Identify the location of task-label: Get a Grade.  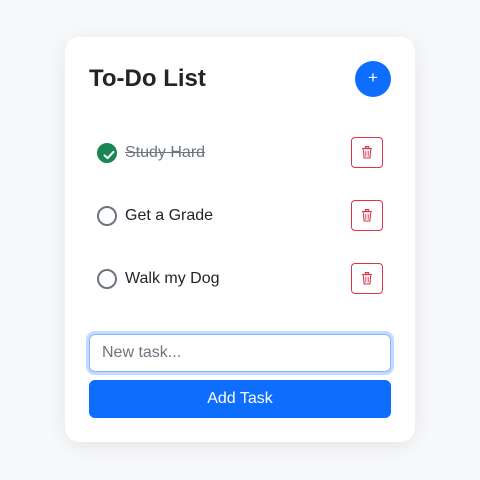
(169, 215).